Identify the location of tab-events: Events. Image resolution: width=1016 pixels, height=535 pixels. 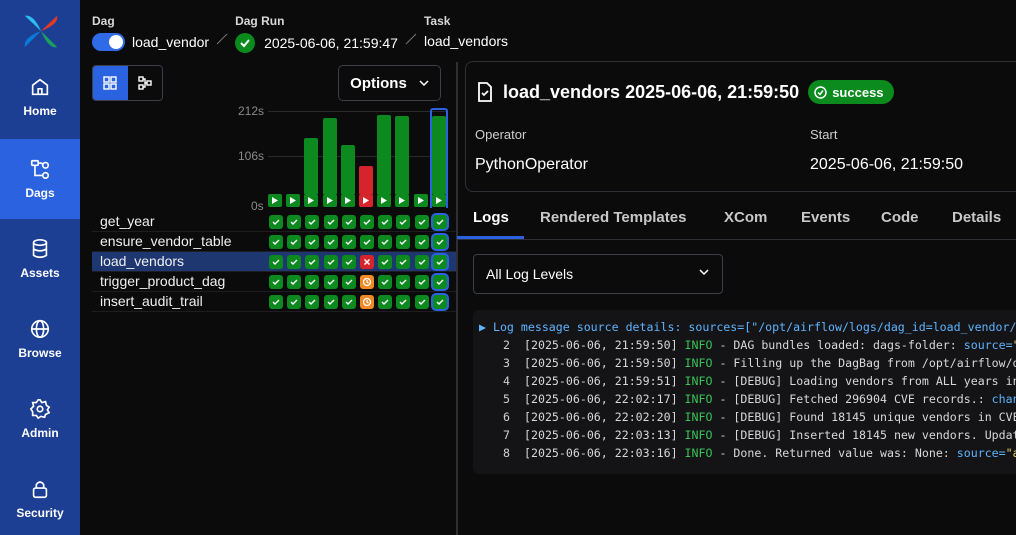
(825, 217).